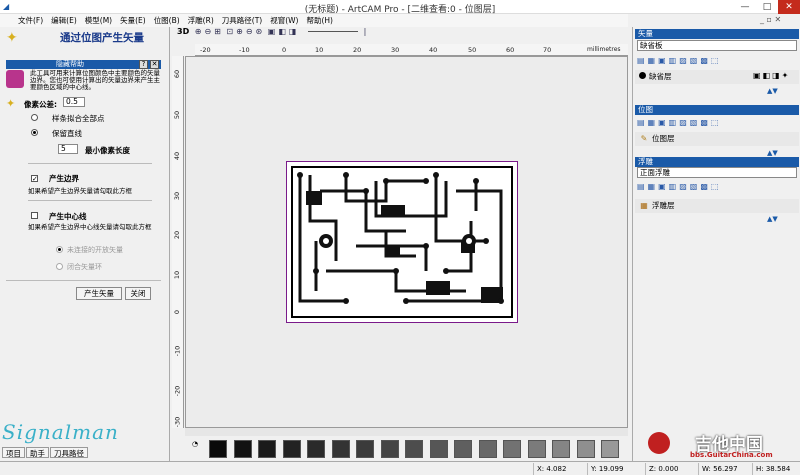 The width and height of the screenshot is (800, 475). Describe the element at coordinates (177, 156) in the screenshot. I see `ruler-v-tick: 40` at that location.